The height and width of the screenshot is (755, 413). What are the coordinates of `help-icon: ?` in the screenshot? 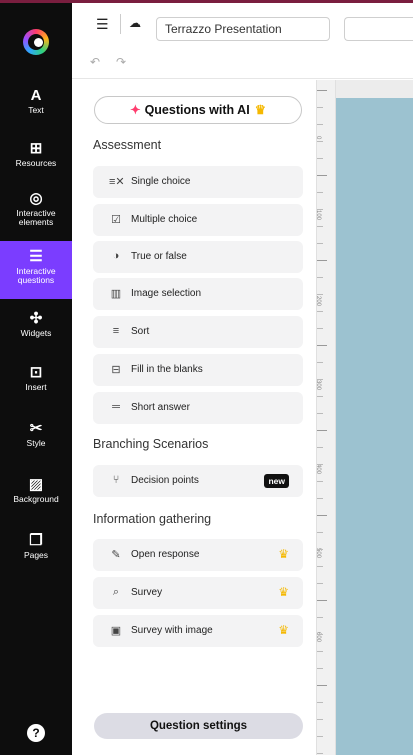 It's located at (36, 733).